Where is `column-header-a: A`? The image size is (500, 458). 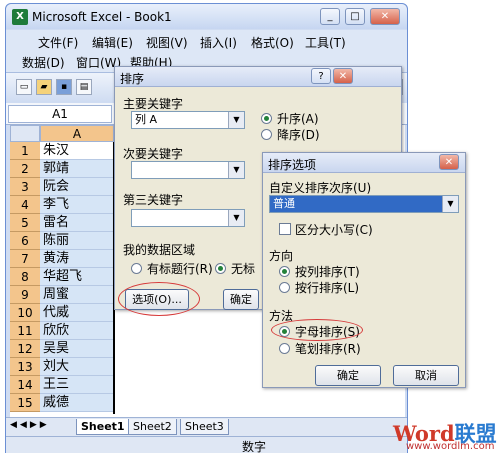
column-header-a: A is located at coordinates (77, 133).